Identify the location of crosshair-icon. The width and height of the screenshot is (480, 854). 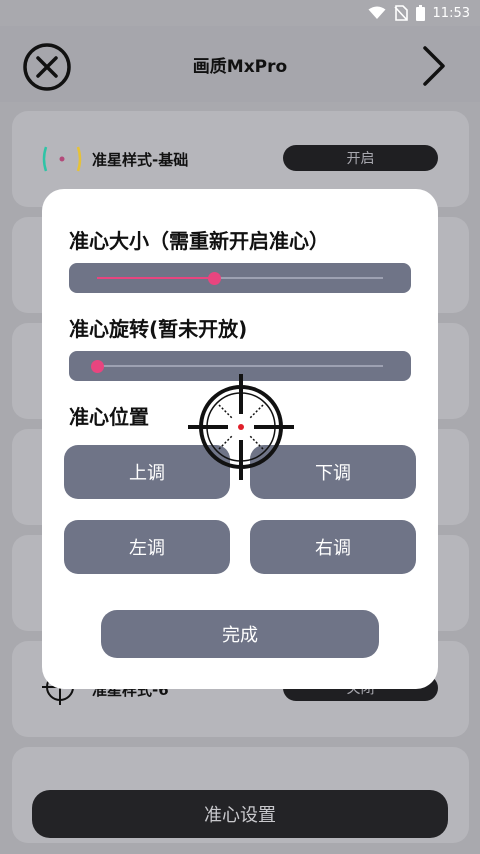
(62, 159).